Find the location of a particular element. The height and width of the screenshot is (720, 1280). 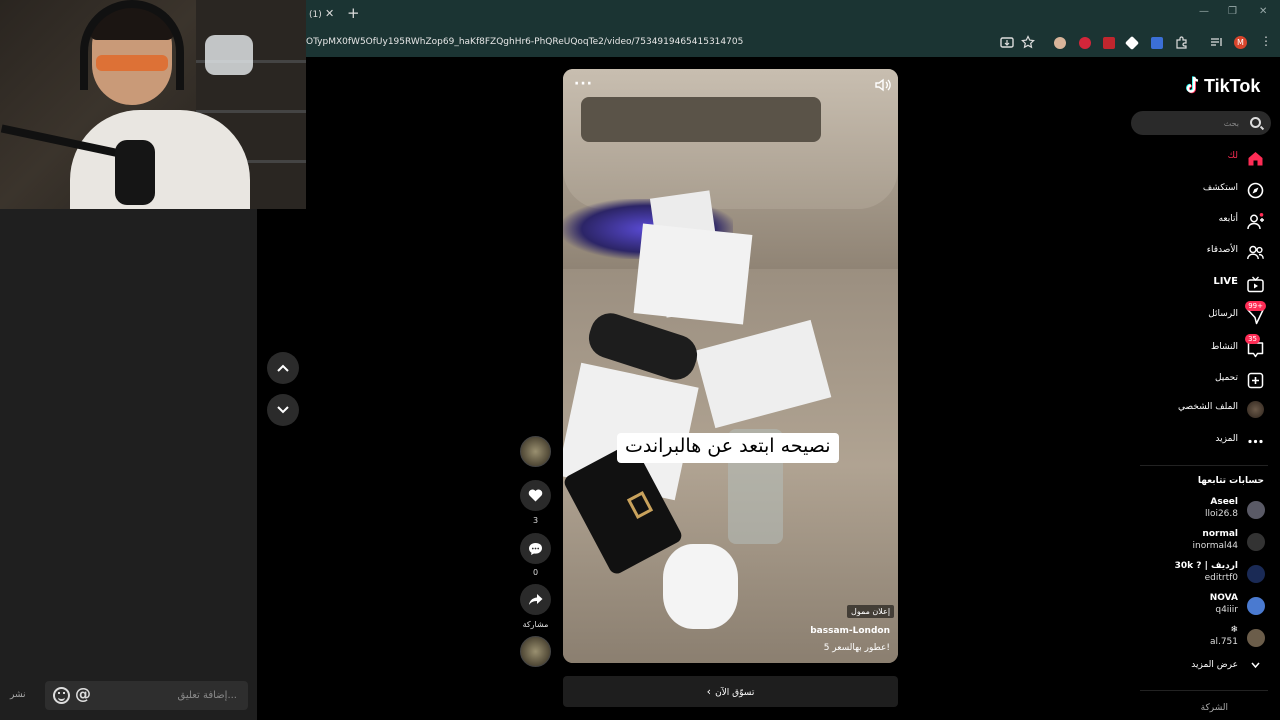

chat-send-button: نشر is located at coordinates (18, 695).